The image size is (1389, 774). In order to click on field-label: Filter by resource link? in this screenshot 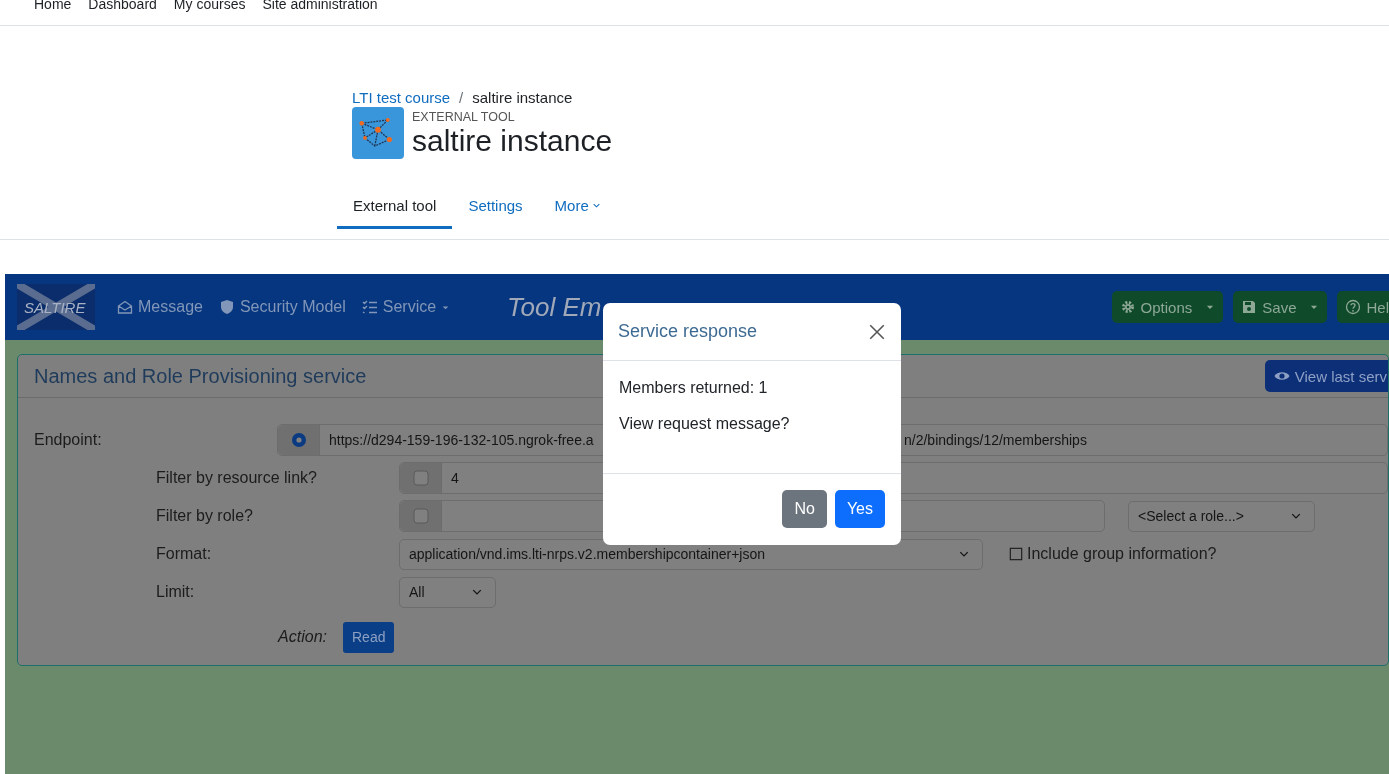, I will do `click(237, 478)`.